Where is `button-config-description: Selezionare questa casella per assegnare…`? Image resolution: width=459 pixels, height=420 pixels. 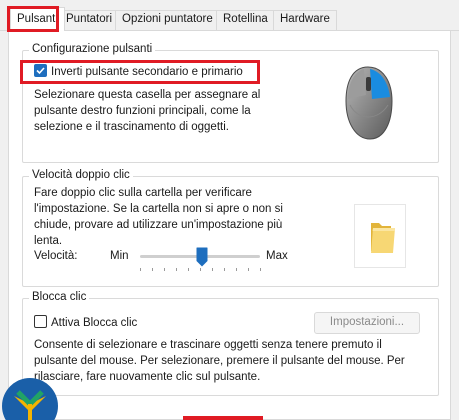 button-config-description: Selezionare questa casella per assegnare… is located at coordinates (147, 111).